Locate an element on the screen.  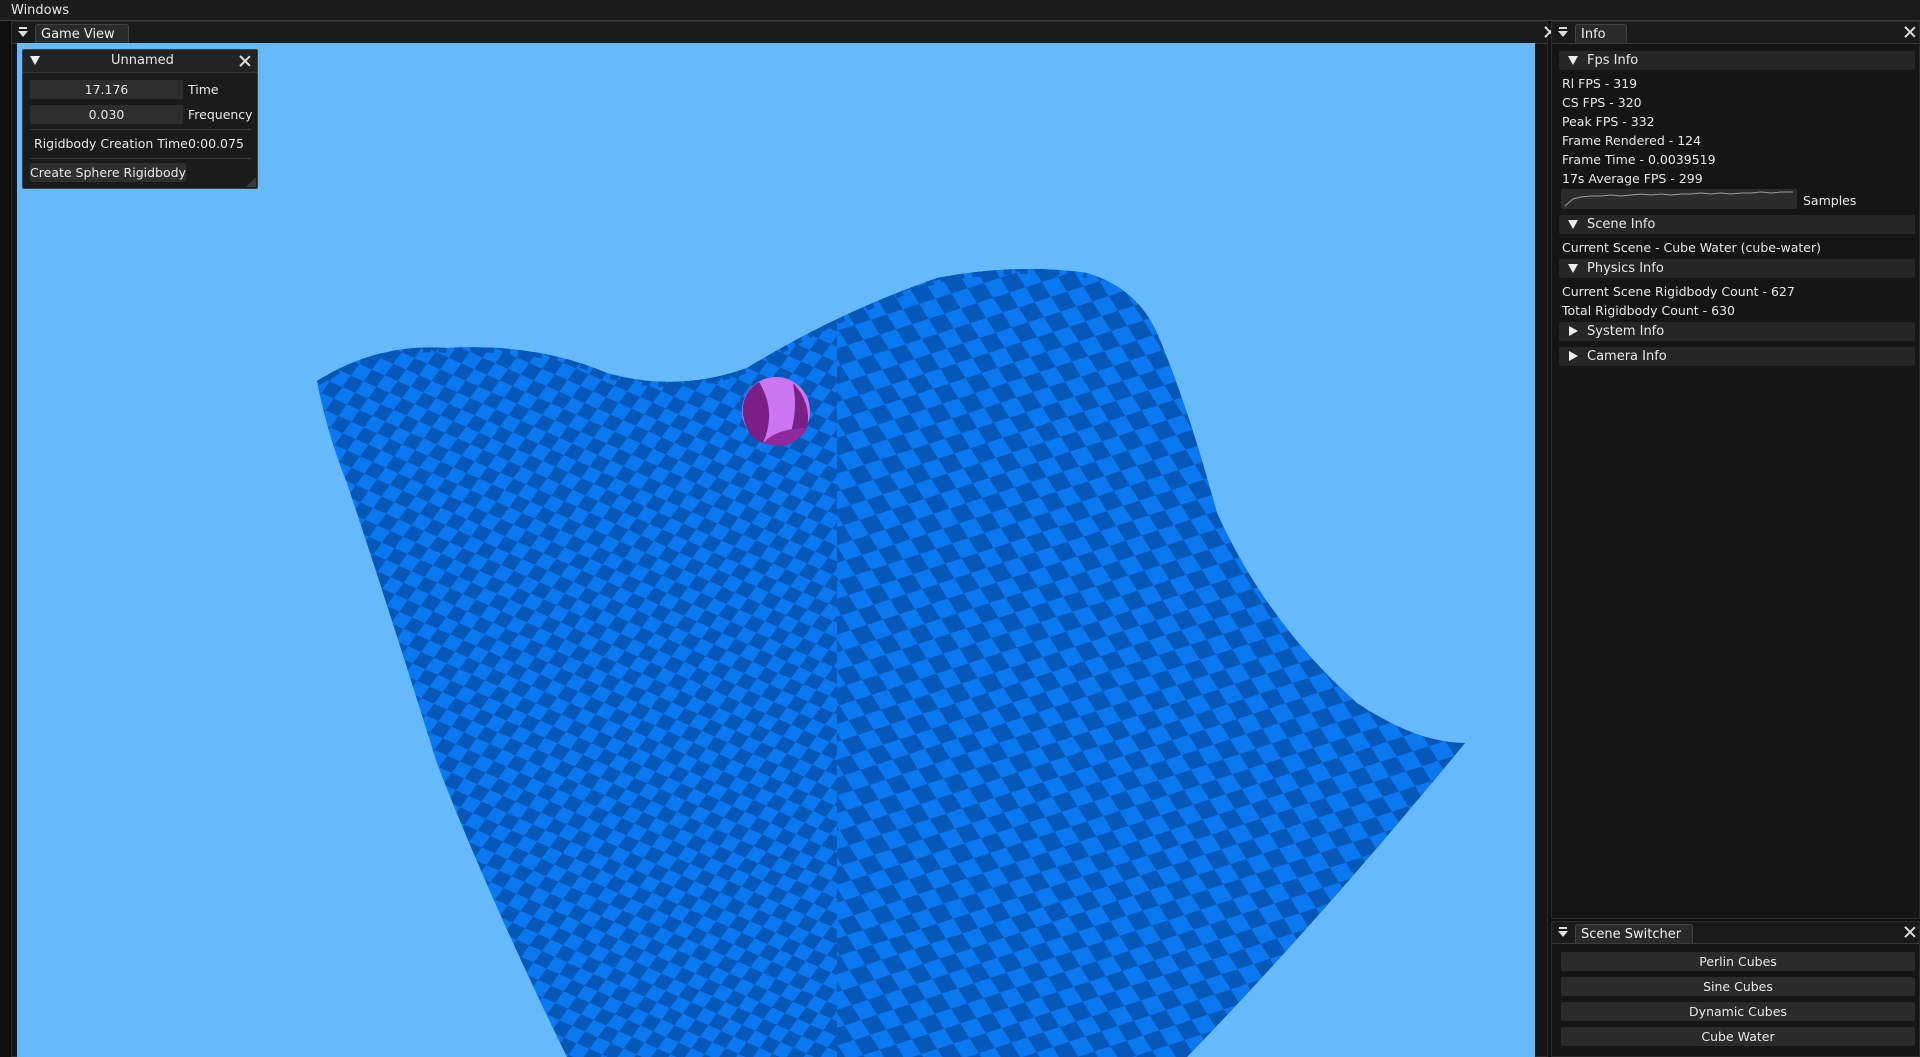
camera-info-header: Camera Info is located at coordinates (1737, 356).